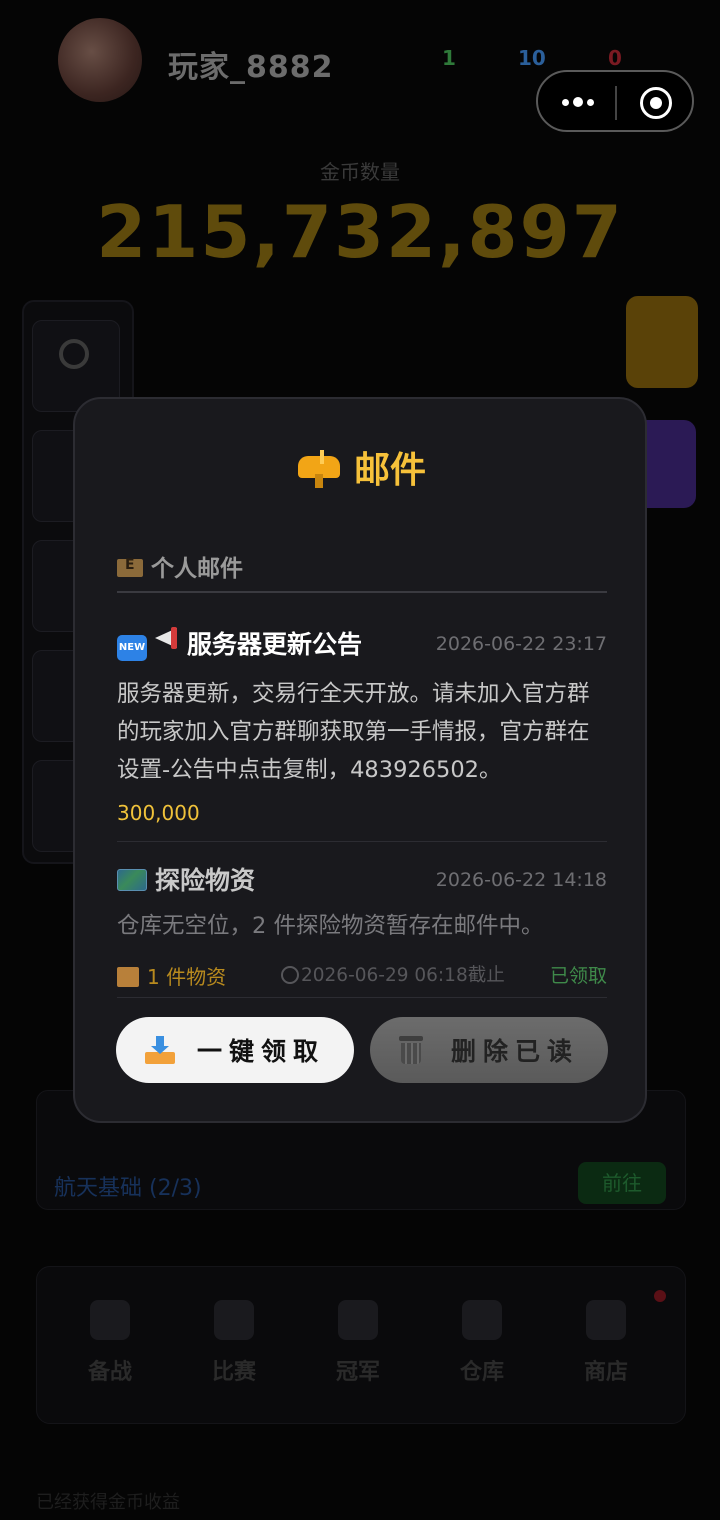  Describe the element at coordinates (358, 1320) in the screenshot. I see `trophy-icon` at that location.